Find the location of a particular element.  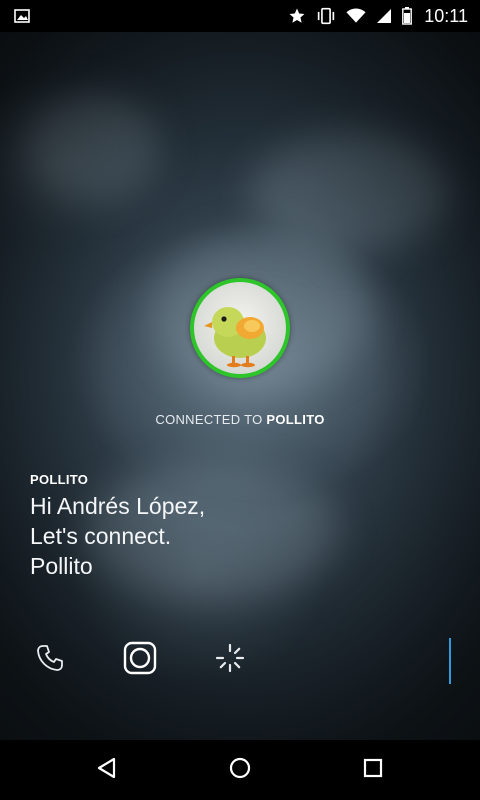

back-button is located at coordinates (107, 770).